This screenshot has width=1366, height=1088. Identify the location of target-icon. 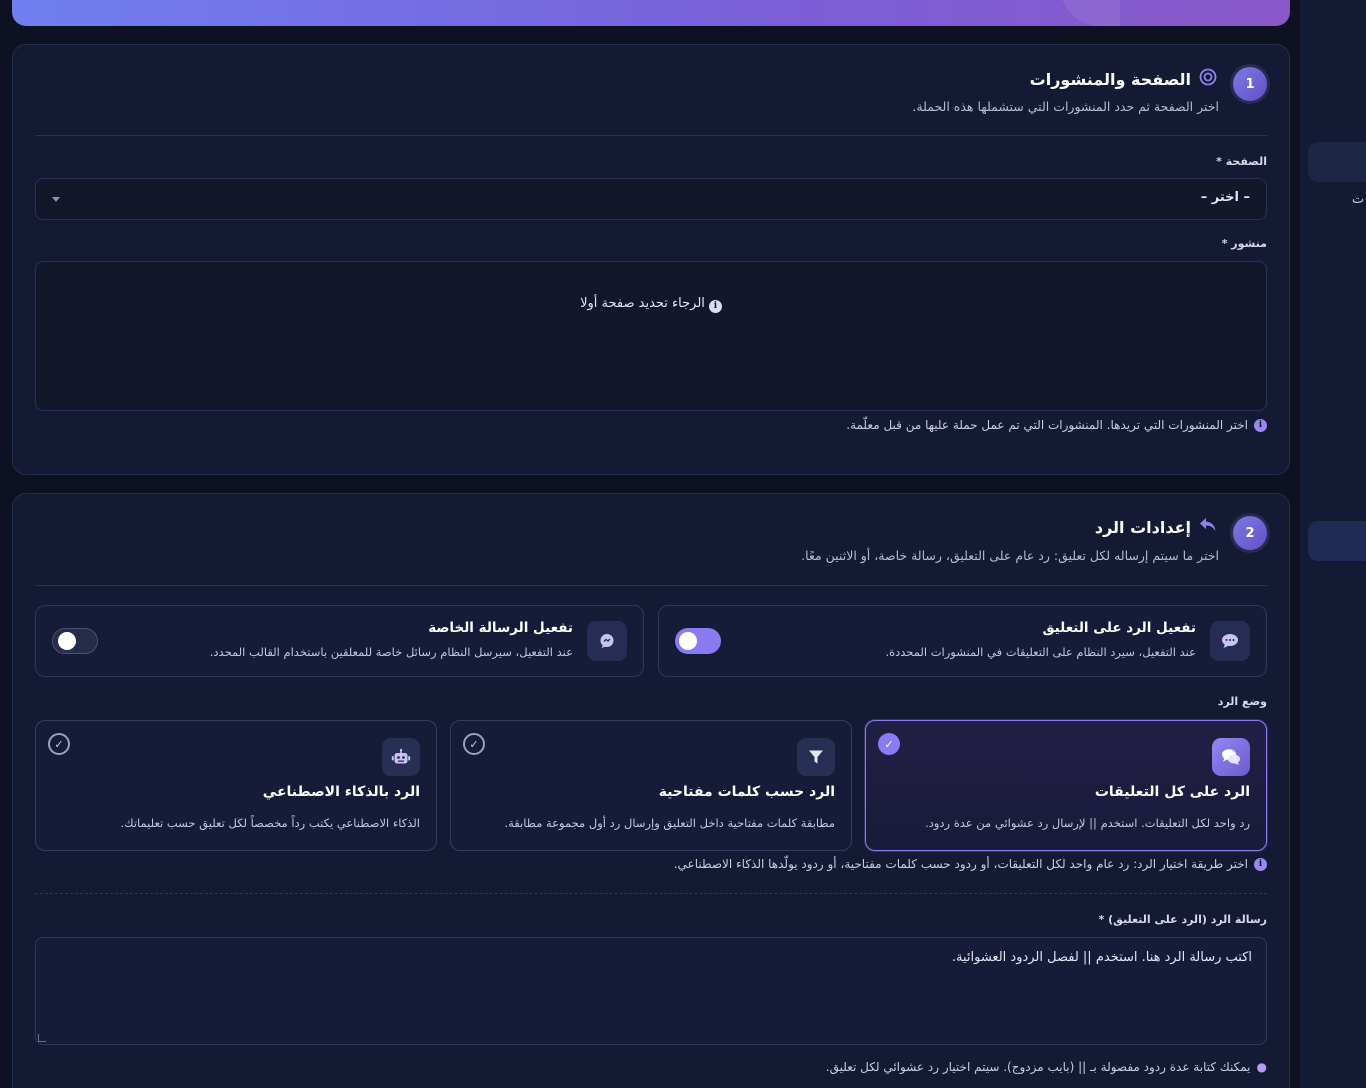
(1208, 79).